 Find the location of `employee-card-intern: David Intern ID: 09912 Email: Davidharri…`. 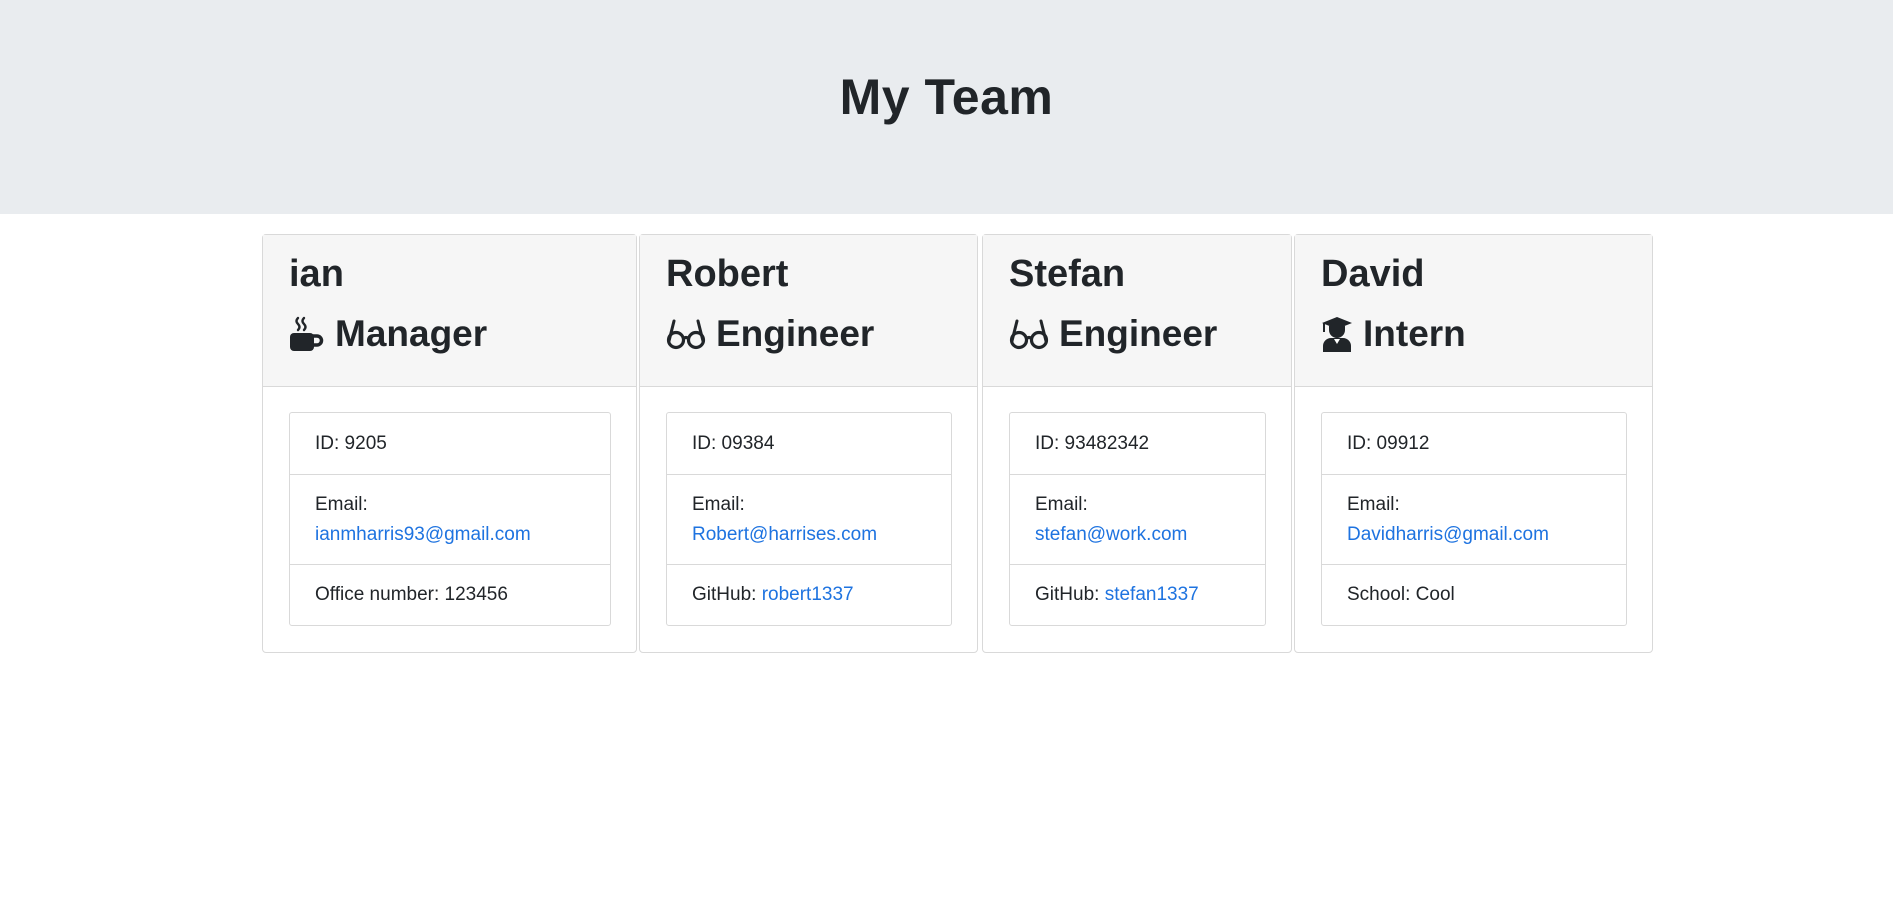

employee-card-intern: David Intern ID: 09912 Email: Davidharri… is located at coordinates (1473, 443).